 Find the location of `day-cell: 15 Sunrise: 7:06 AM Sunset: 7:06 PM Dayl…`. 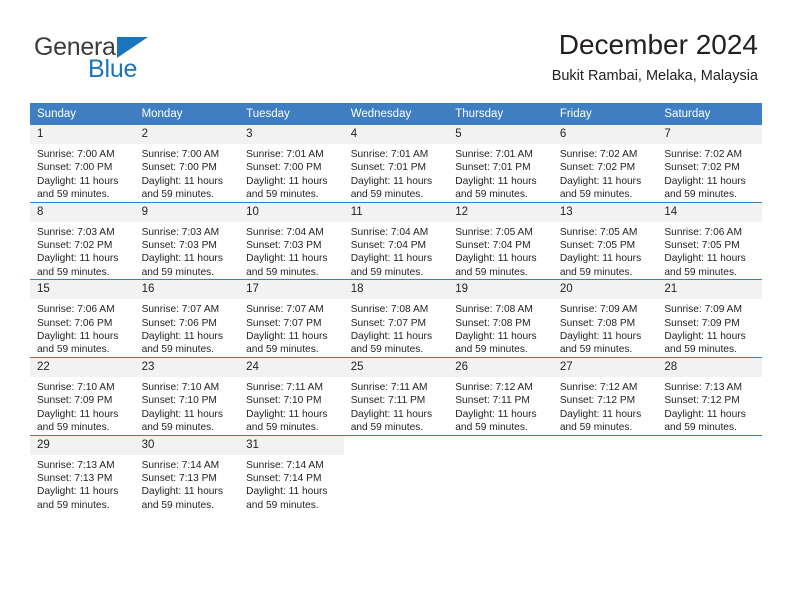

day-cell: 15 Sunrise: 7:06 AM Sunset: 7:06 PM Dayl… is located at coordinates (82, 318).